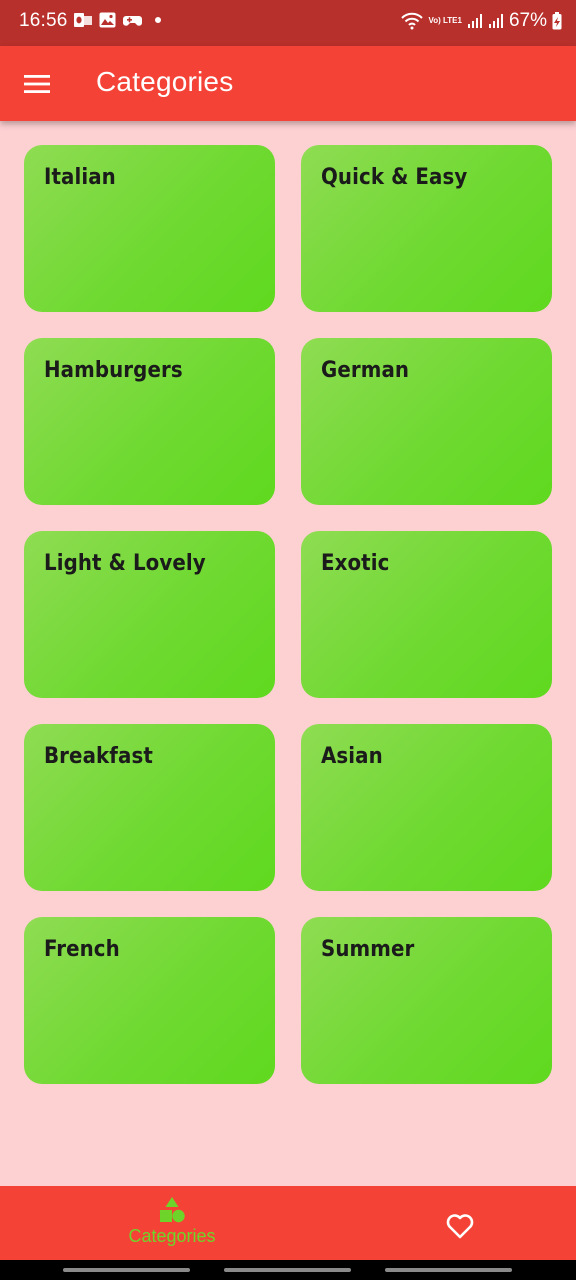  Describe the element at coordinates (107, 20) in the screenshot. I see `gallery-icon` at that location.